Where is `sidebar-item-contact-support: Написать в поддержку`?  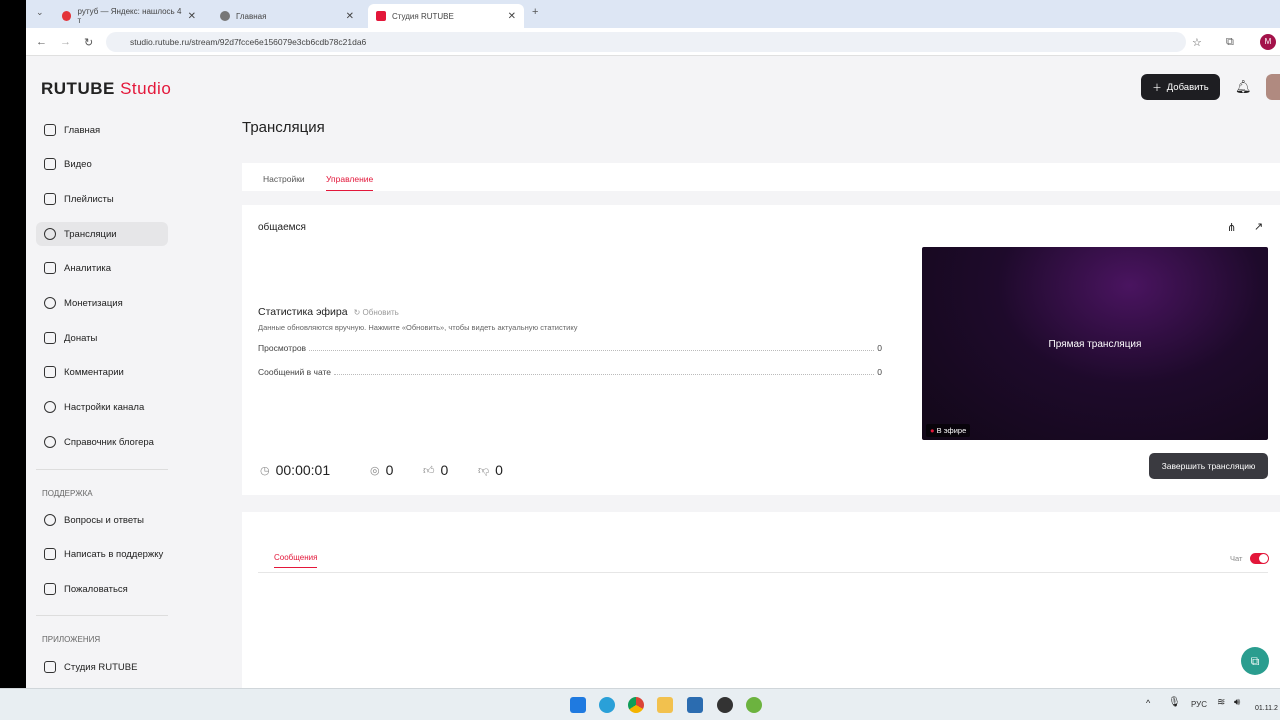 sidebar-item-contact-support: Написать в поддержку is located at coordinates (102, 554).